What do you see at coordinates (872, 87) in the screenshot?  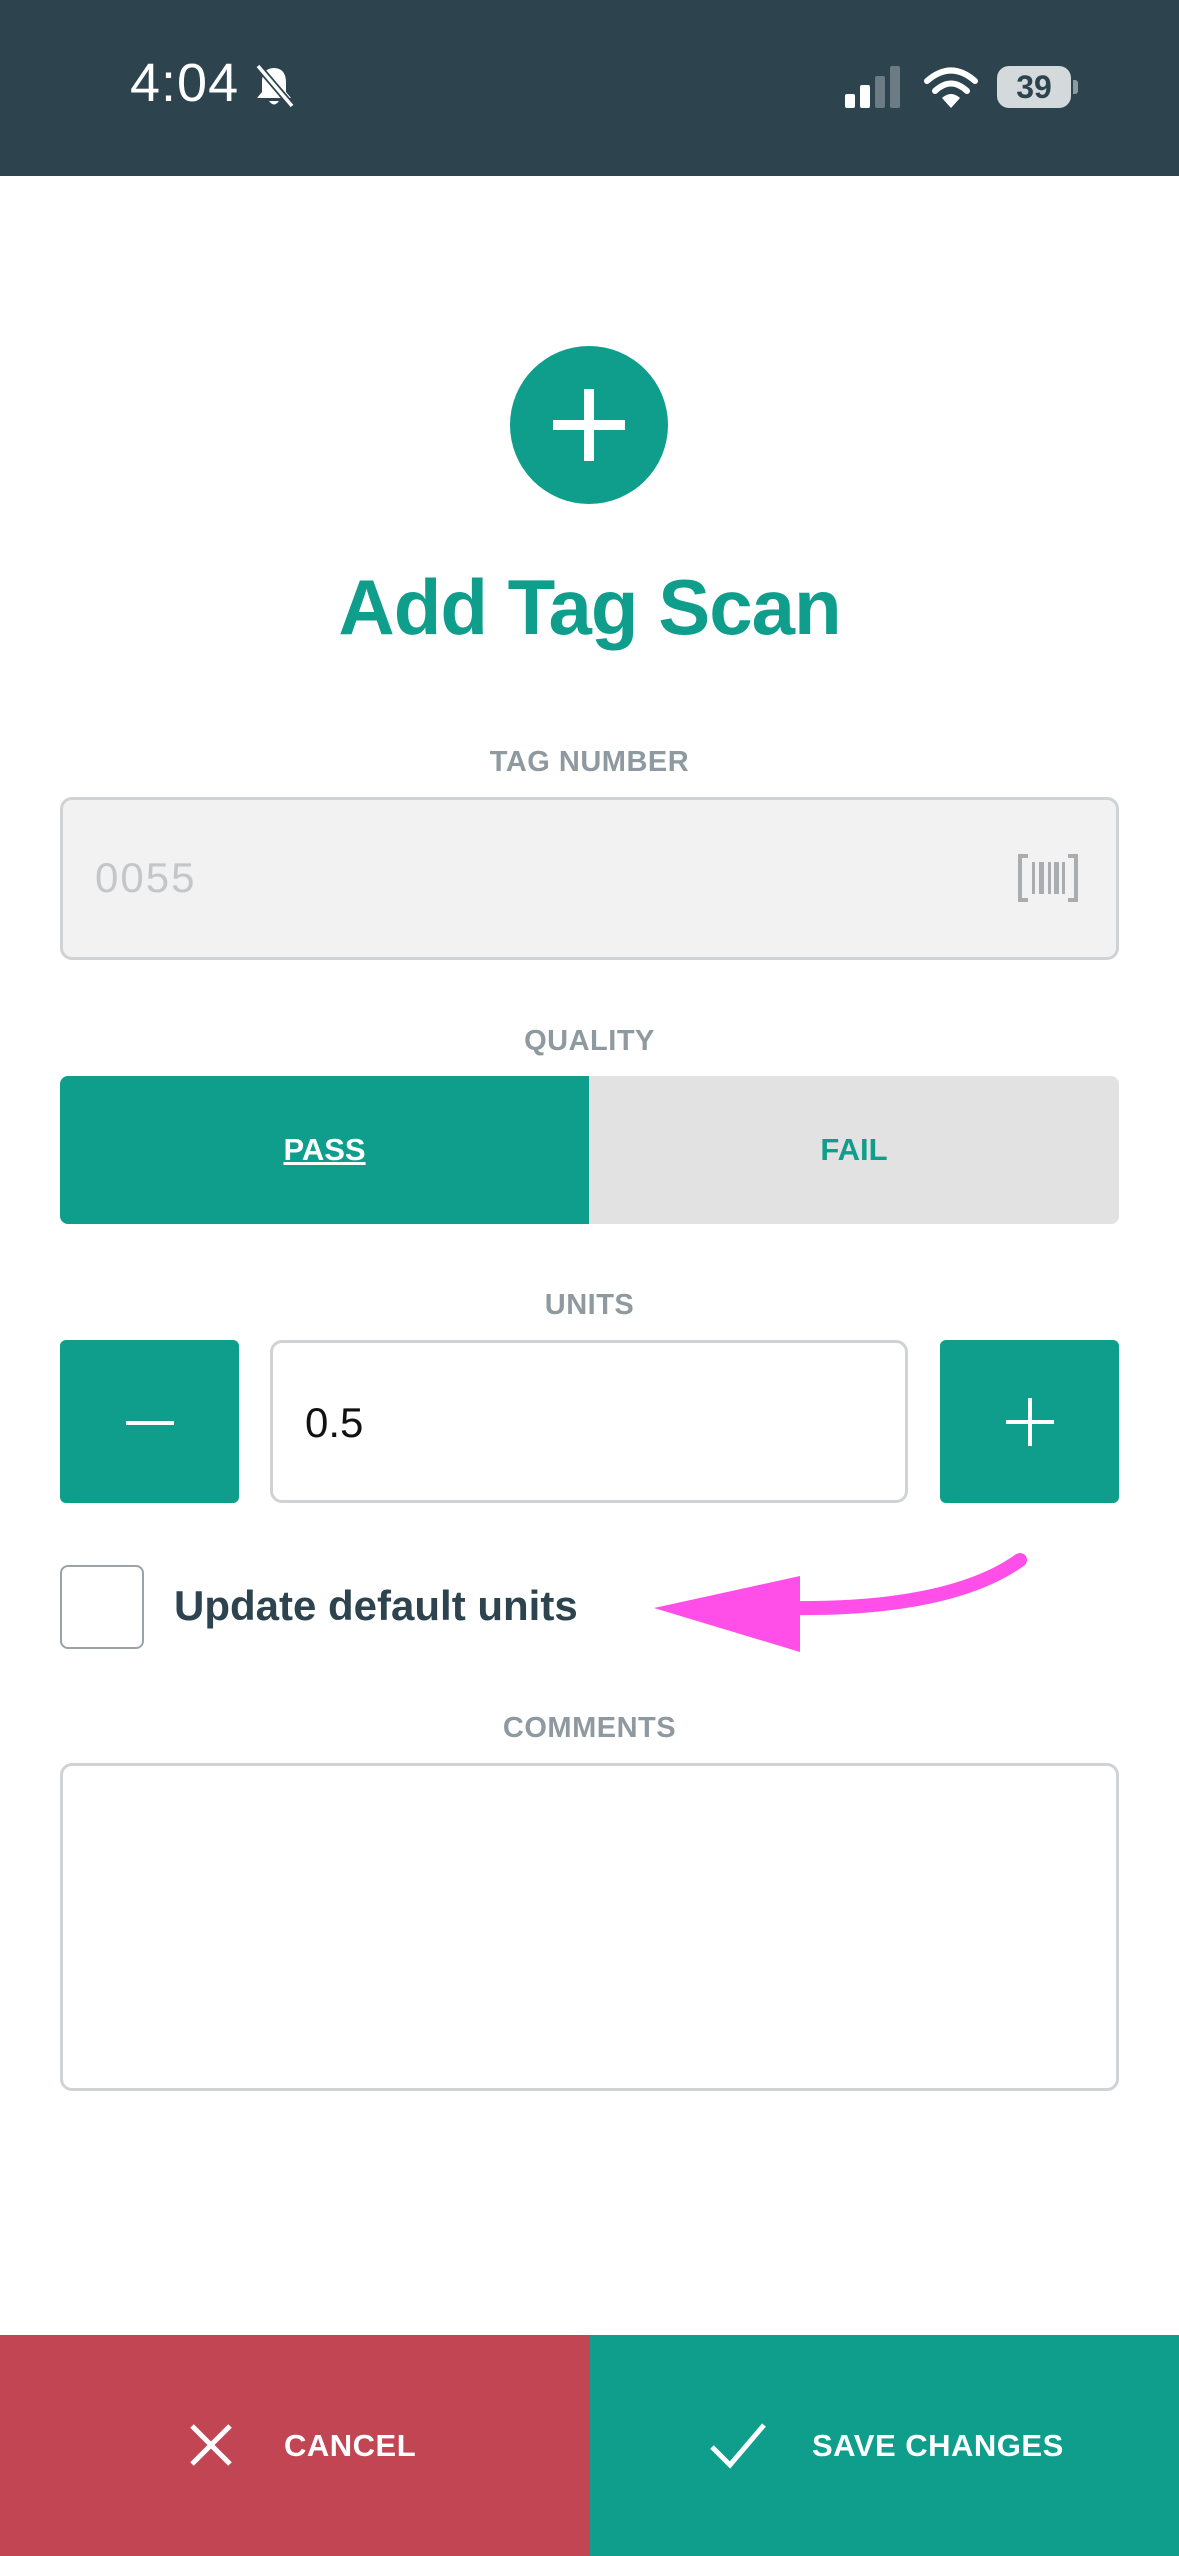 I see `signal-icon` at bounding box center [872, 87].